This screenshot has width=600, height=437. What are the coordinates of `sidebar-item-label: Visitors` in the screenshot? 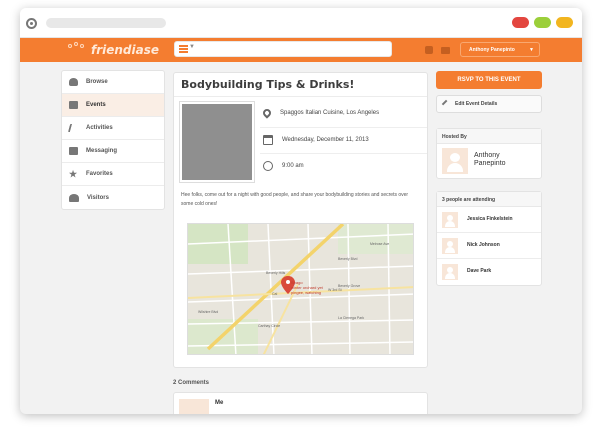 It's located at (98, 197).